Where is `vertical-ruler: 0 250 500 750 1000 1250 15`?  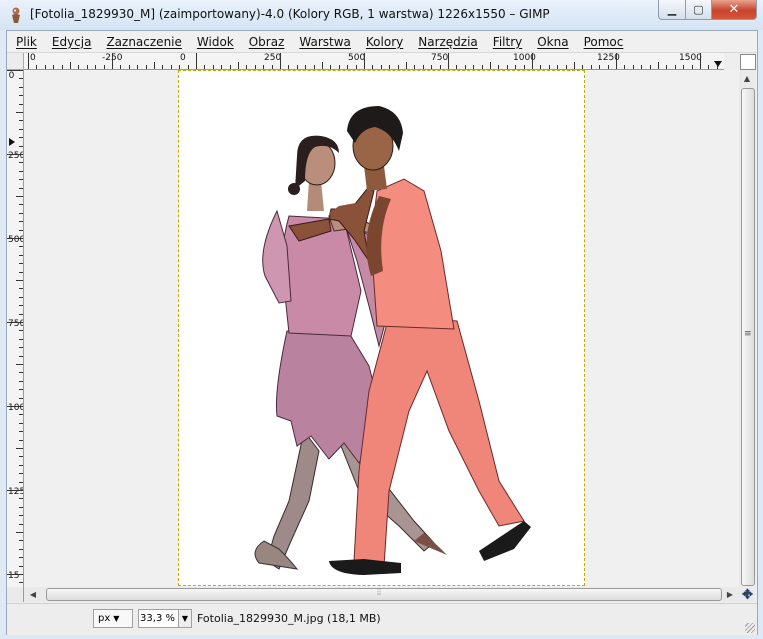
vertical-ruler: 0 250 500 750 1000 1250 15 is located at coordinates (15, 336).